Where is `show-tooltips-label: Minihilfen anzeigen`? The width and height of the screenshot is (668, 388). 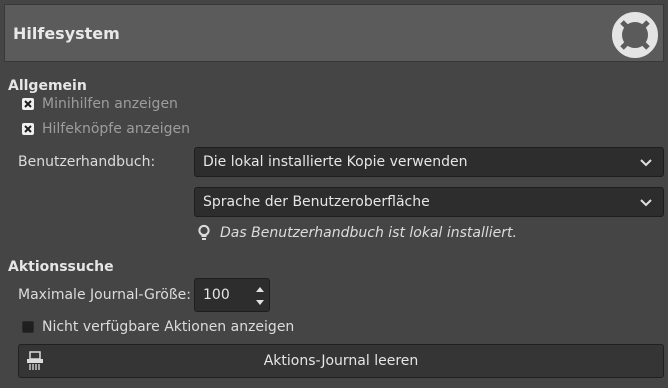 show-tooltips-label: Minihilfen anzeigen is located at coordinates (110, 104).